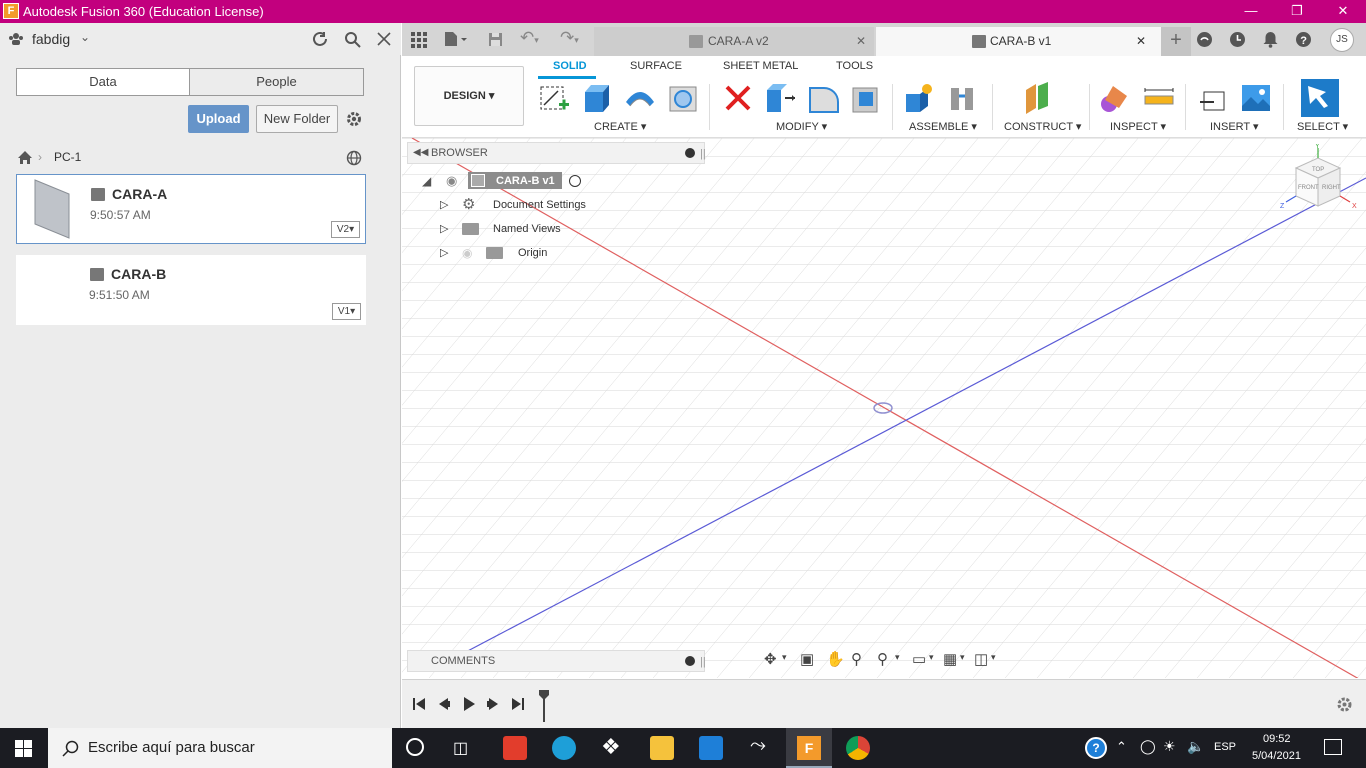  I want to click on eye-icon: ◉, so click(451, 181).